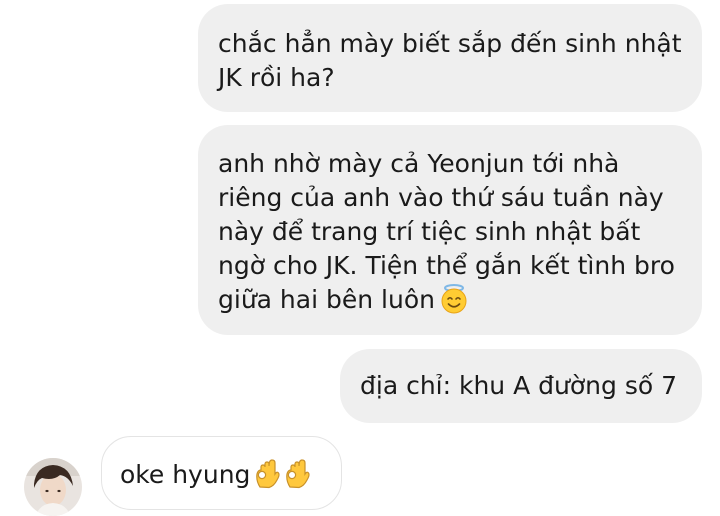 The height and width of the screenshot is (516, 720). Describe the element at coordinates (185, 474) in the screenshot. I see `message-text: oke hyung` at that location.